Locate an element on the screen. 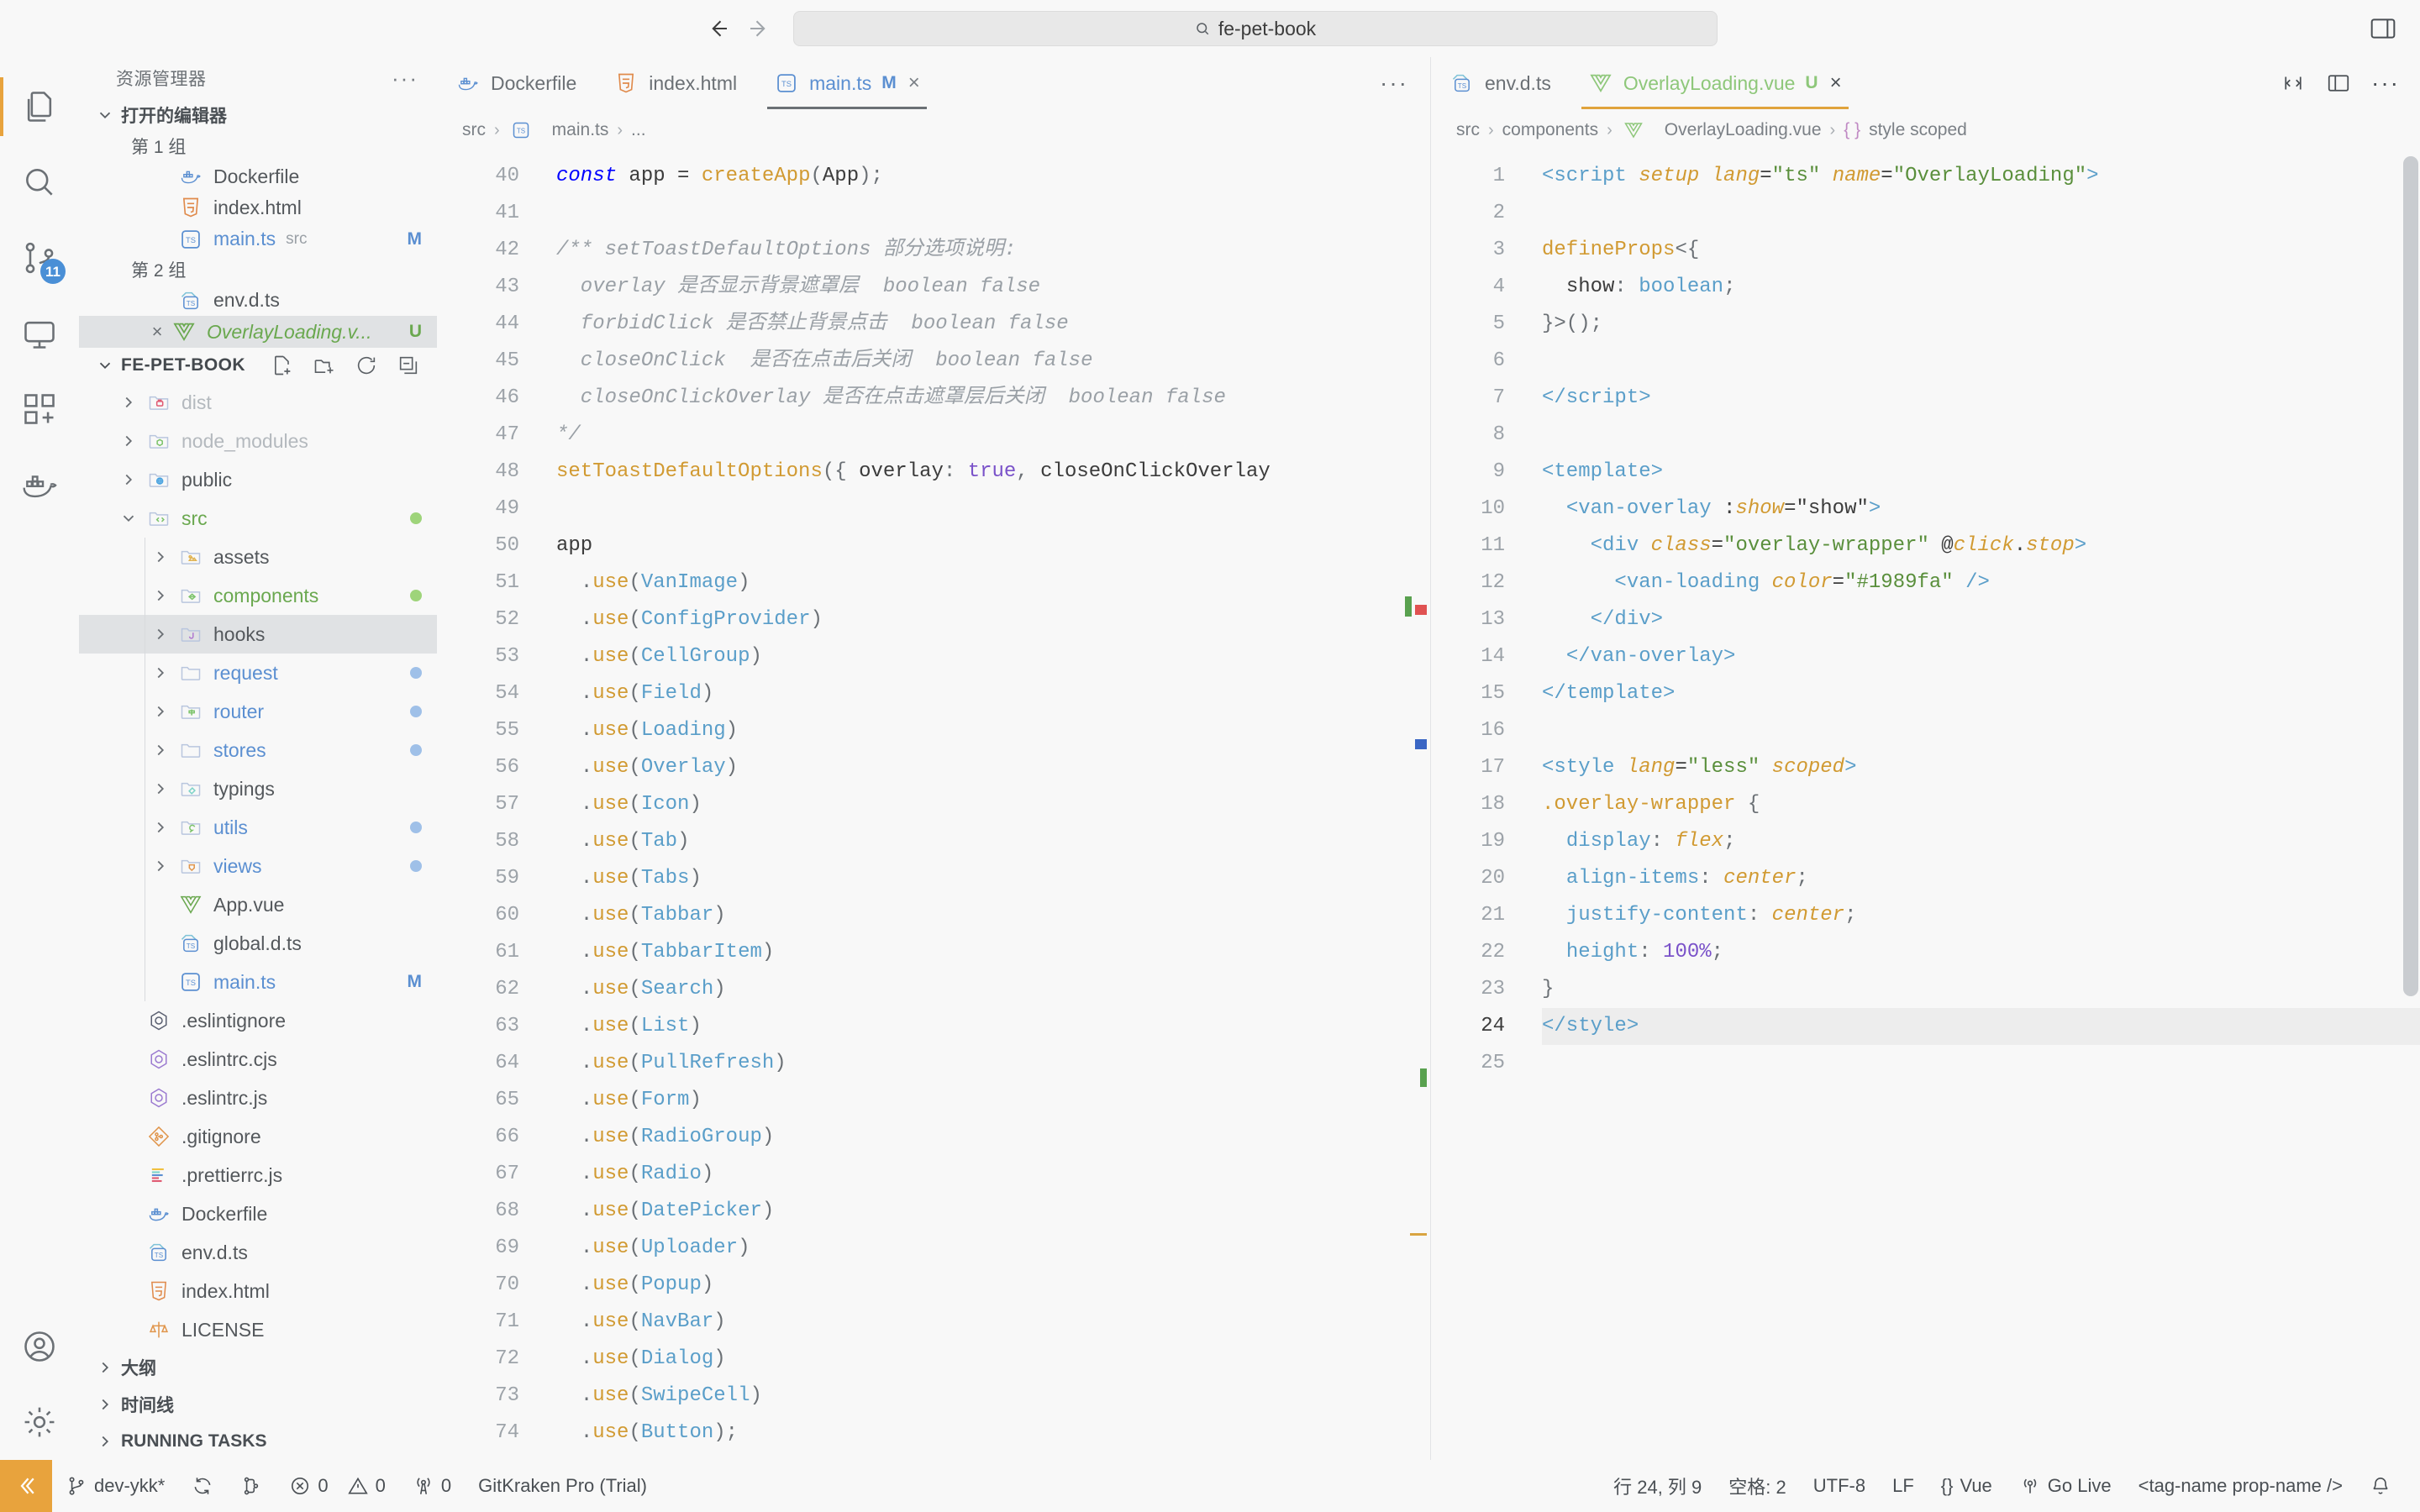 This screenshot has width=2420, height=1512. tree-folder-node-modules: node_modules is located at coordinates (258, 441).